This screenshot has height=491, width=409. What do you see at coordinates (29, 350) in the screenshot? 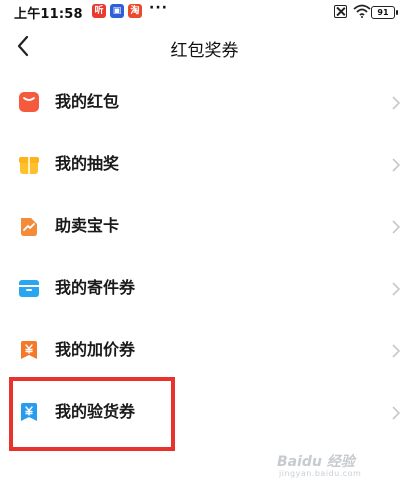
I see `yuan-coupon-icon` at bounding box center [29, 350].